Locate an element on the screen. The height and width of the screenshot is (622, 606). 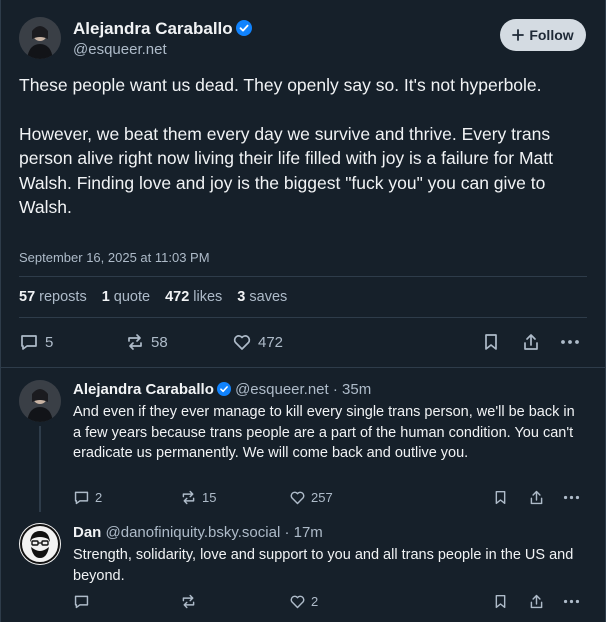
plus-icon is located at coordinates (518, 35).